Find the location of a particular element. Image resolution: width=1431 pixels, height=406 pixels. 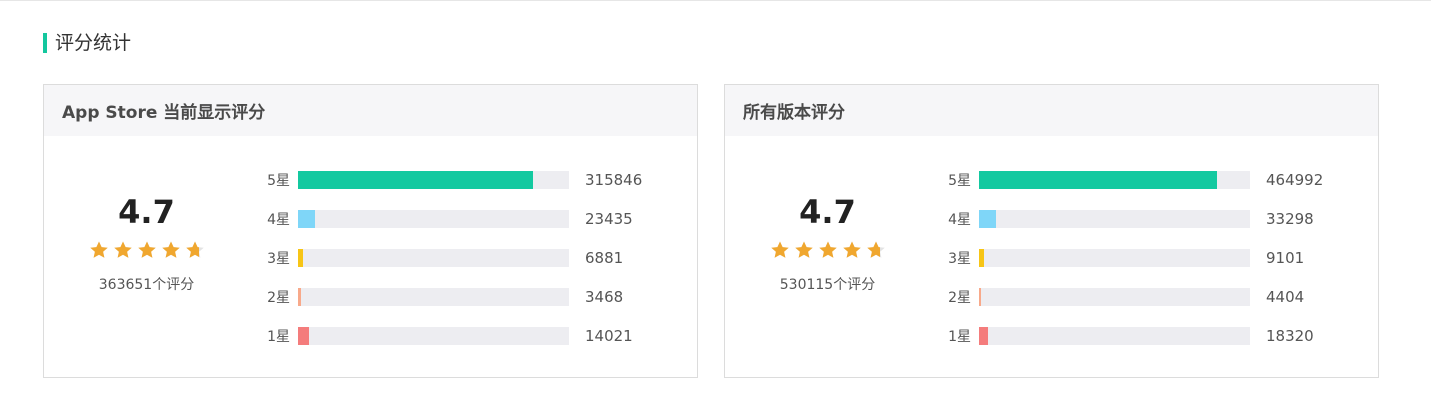

card-title: 所有版本评分 is located at coordinates (794, 113).